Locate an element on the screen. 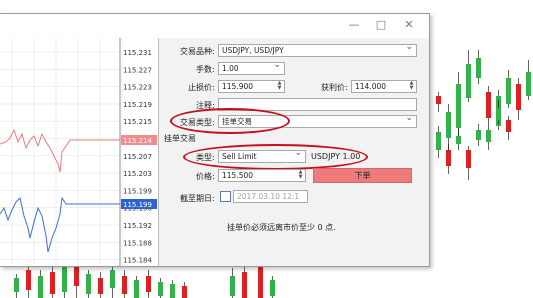 The image size is (533, 298). takeprofit-label: 获利价: is located at coordinates (334, 87).